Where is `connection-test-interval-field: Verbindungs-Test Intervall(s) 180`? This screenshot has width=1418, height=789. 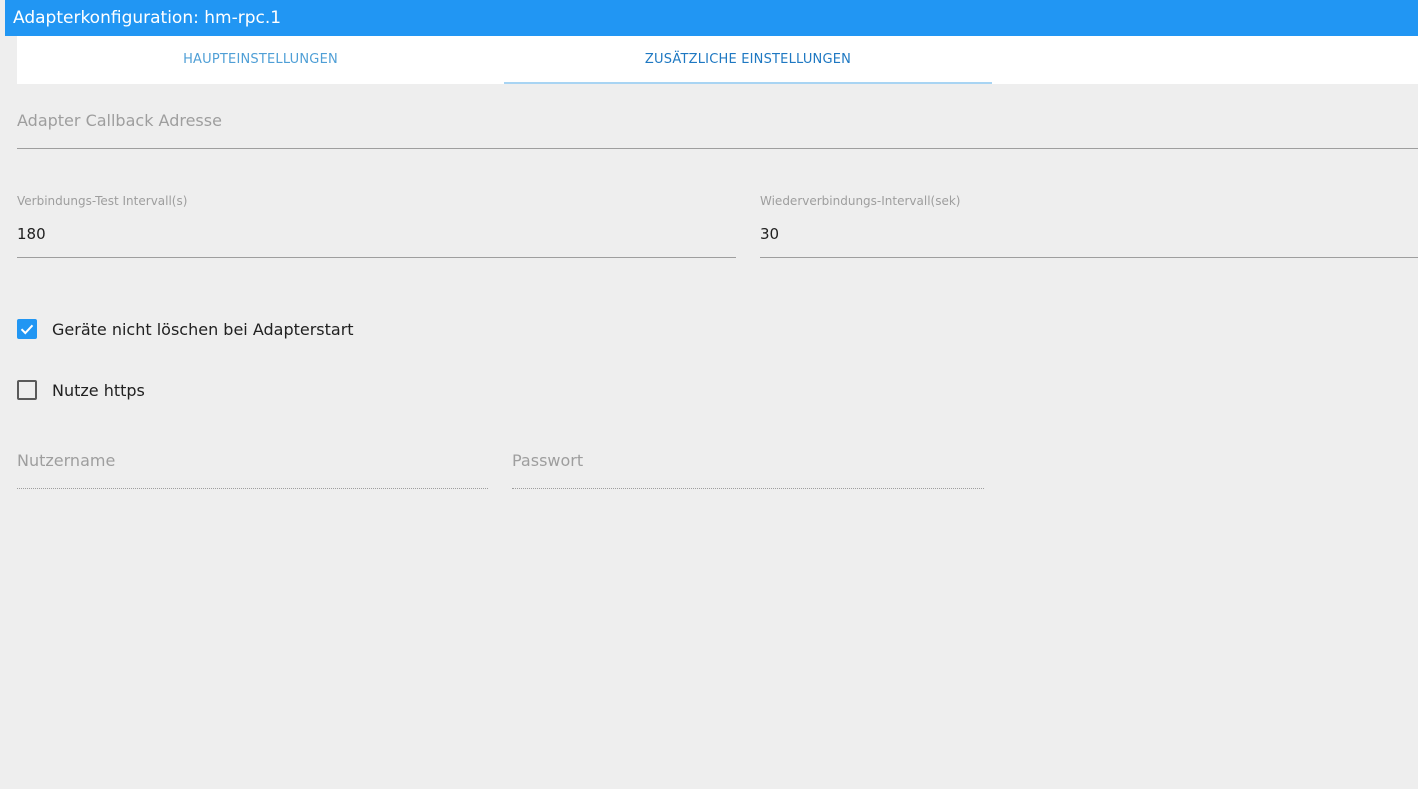
connection-test-interval-field: Verbindungs-Test Intervall(s) 180 is located at coordinates (376, 227).